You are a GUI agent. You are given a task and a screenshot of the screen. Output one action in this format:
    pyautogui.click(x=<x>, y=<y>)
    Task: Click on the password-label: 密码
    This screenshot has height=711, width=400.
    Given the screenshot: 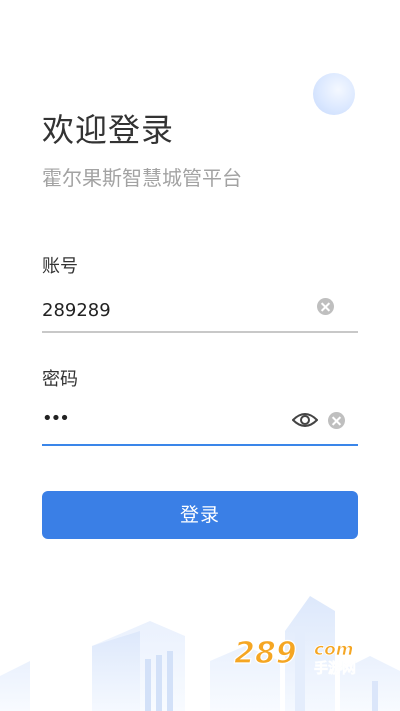 What is the action you would take?
    pyautogui.click(x=60, y=379)
    